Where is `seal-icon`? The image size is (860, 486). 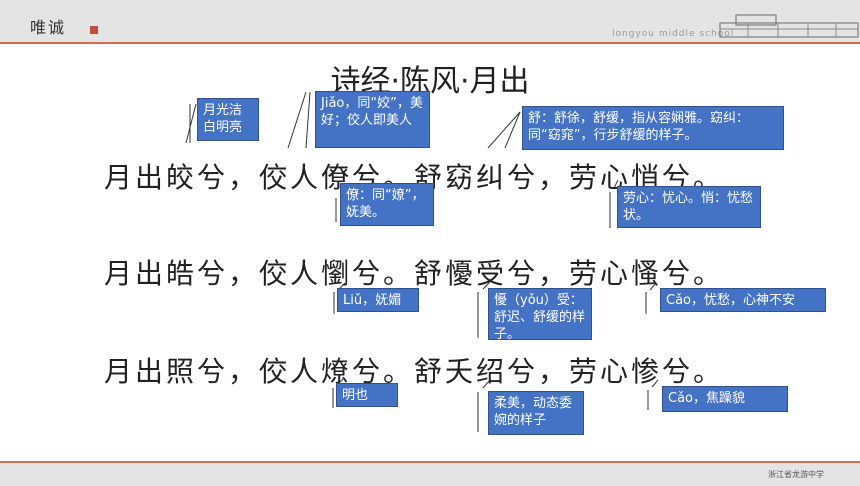 seal-icon is located at coordinates (94, 30).